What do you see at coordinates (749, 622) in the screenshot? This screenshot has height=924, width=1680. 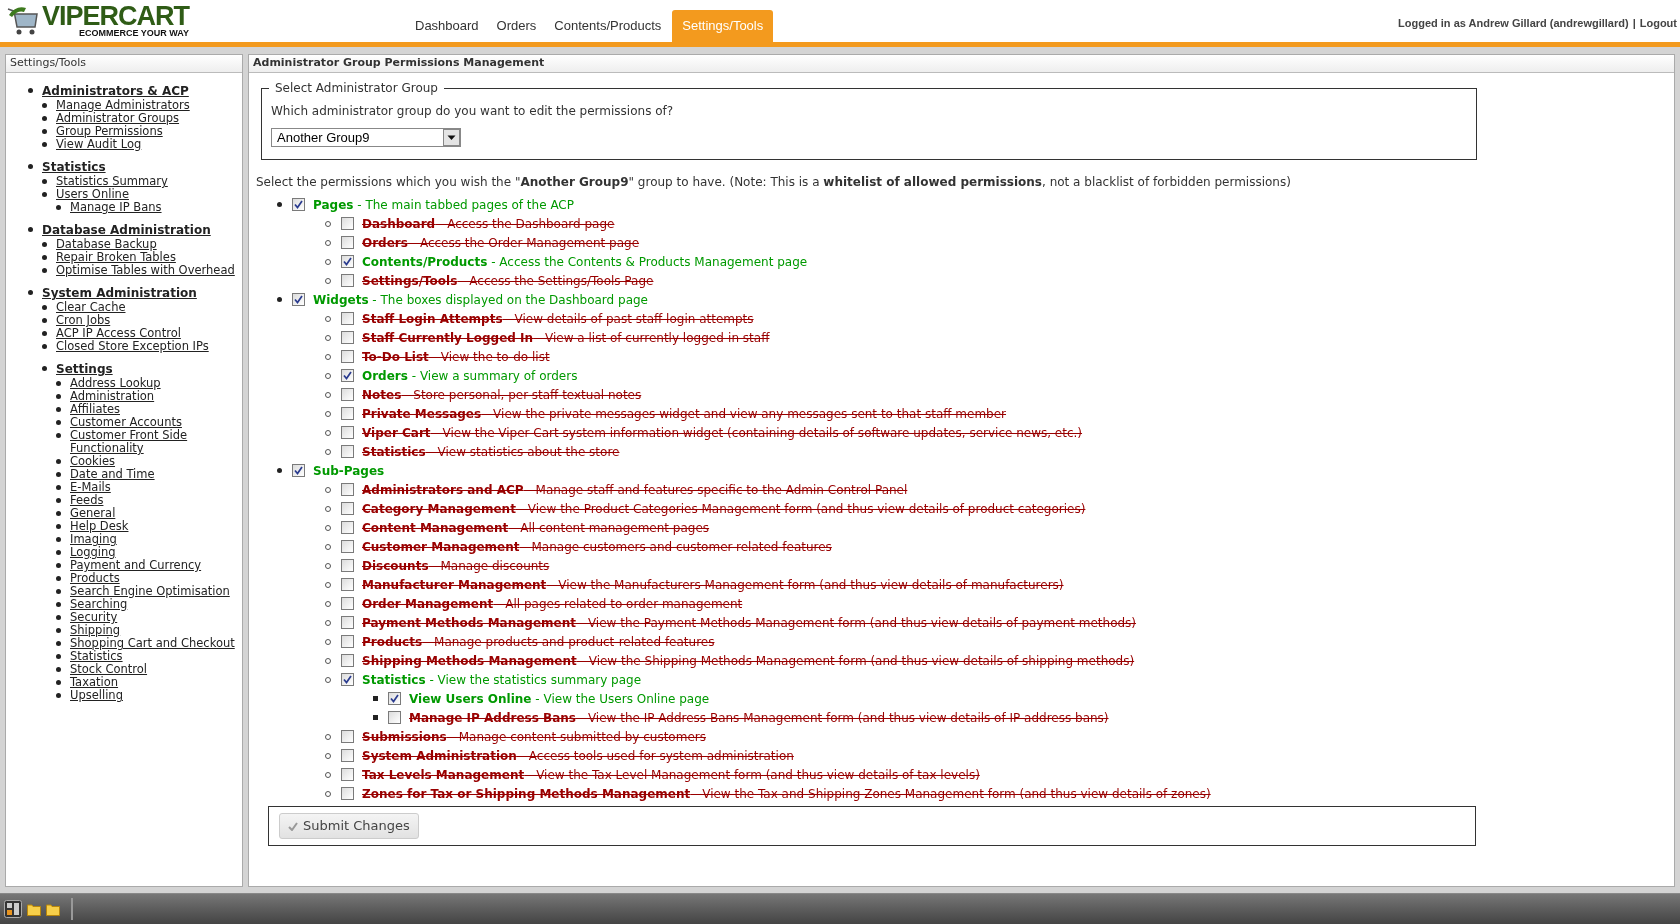 I see `permission-label: Payment Methods Management - View the Payment Methods Management form (and thus view details of payment methods)` at bounding box center [749, 622].